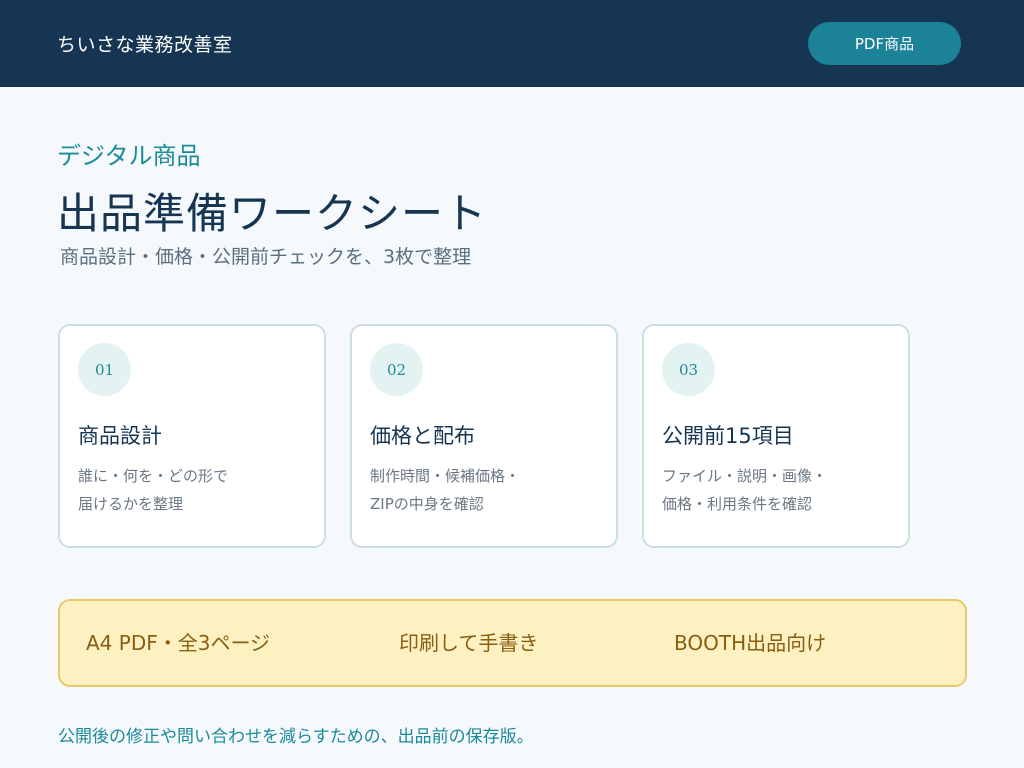  I want to click on eyebrow-label: デジタル商品, so click(129, 156).